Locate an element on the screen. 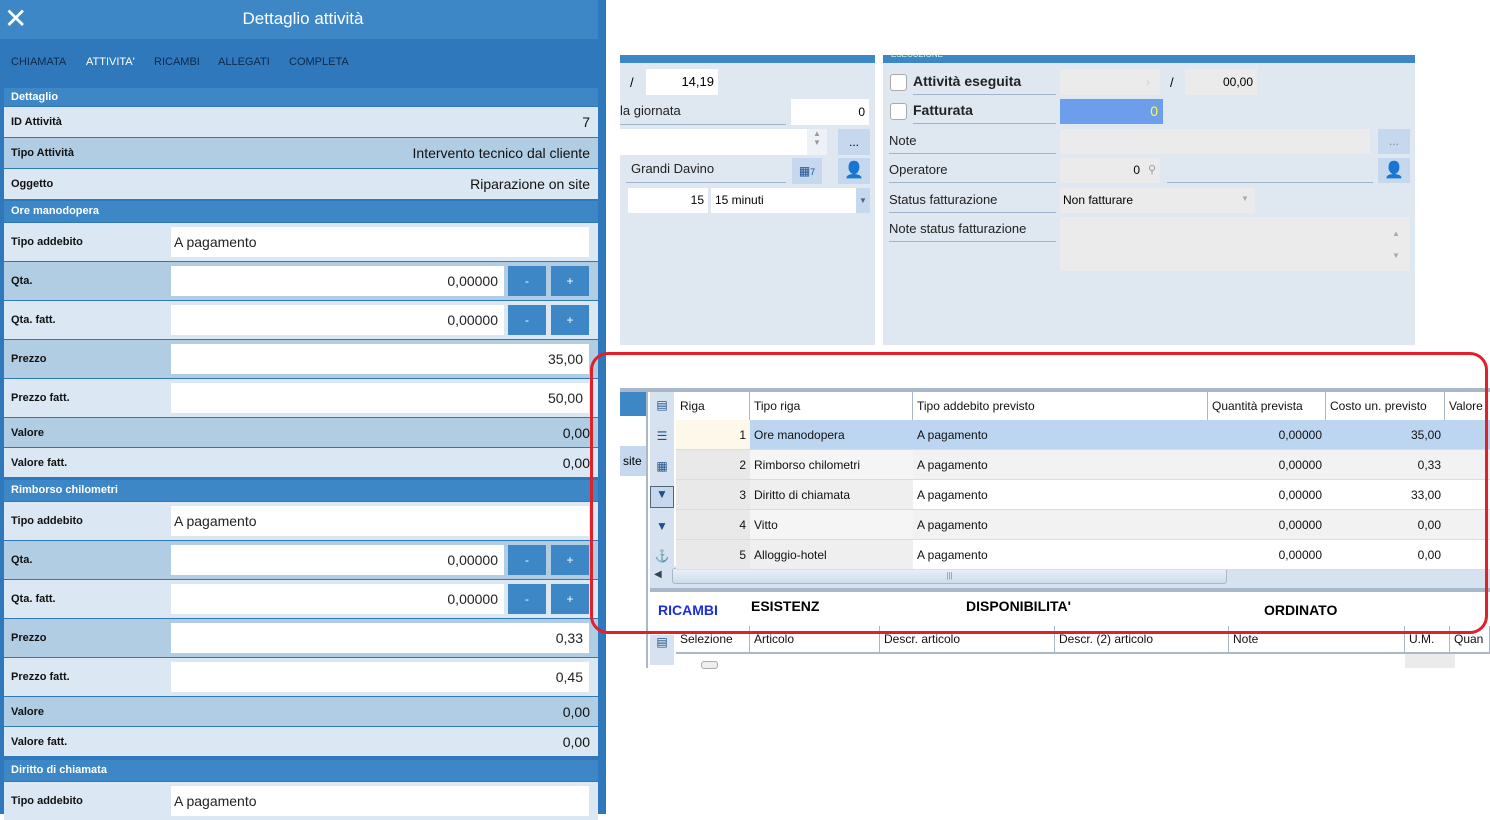  fatturata-label: Fatturata is located at coordinates (984, 113).